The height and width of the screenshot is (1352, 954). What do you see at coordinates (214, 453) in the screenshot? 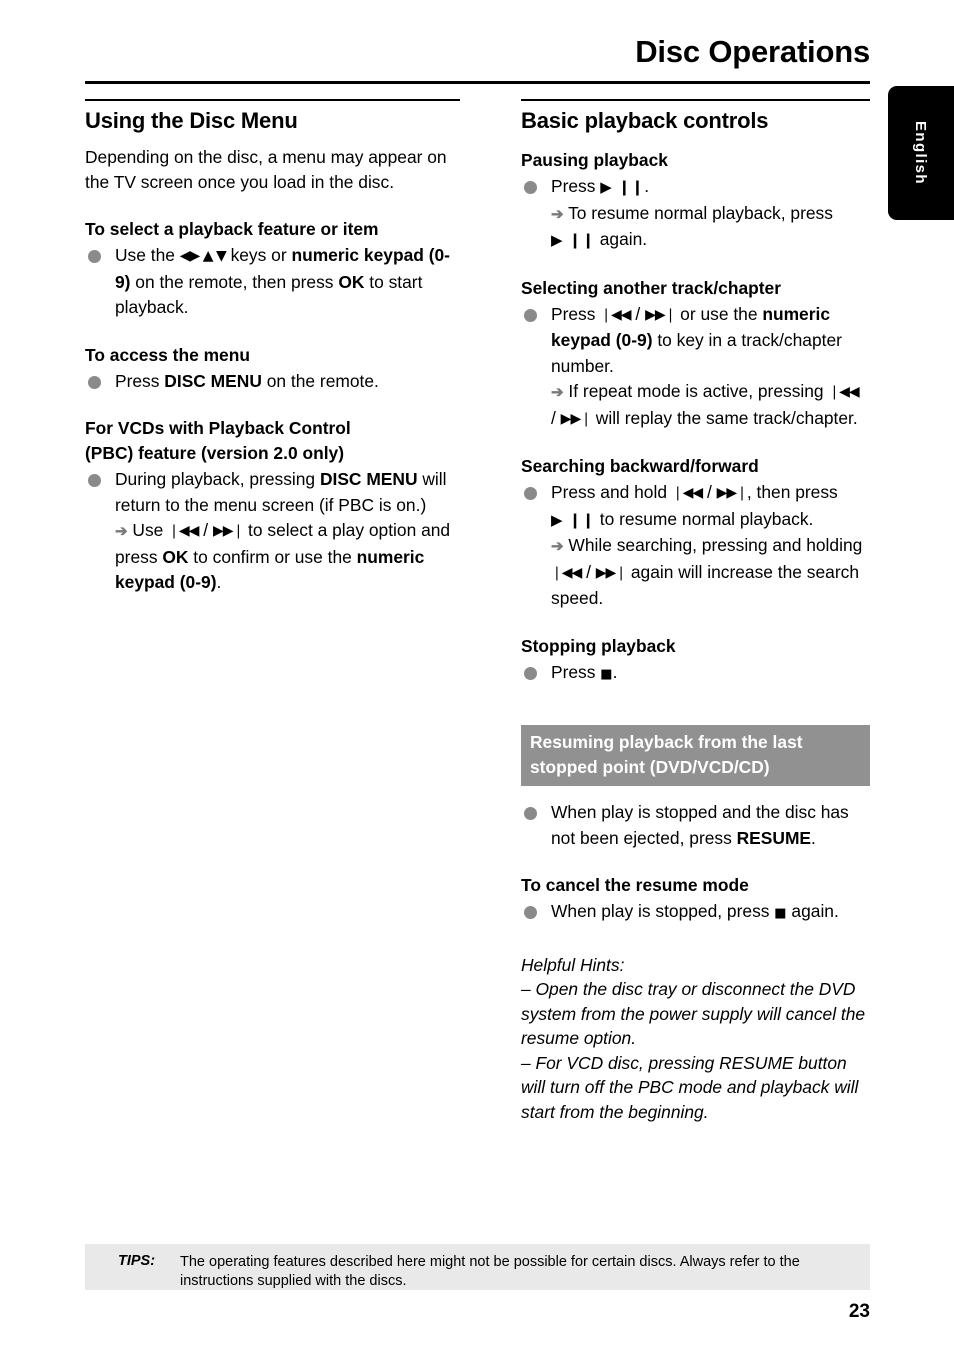
I see `subheading-vcd-pbc-line2: (PBC) feature (version 2.0 only)` at bounding box center [214, 453].